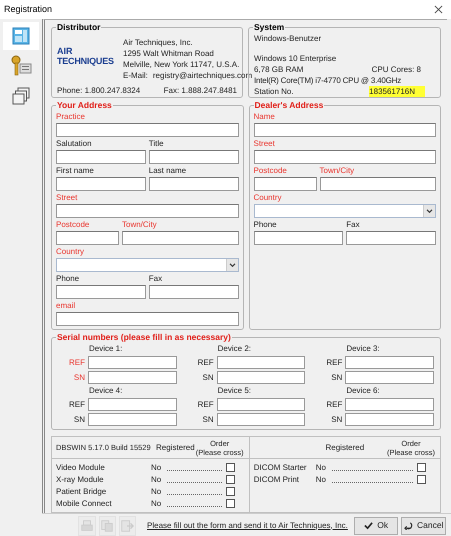  I want to click on module-name: DICOM Print, so click(277, 479).